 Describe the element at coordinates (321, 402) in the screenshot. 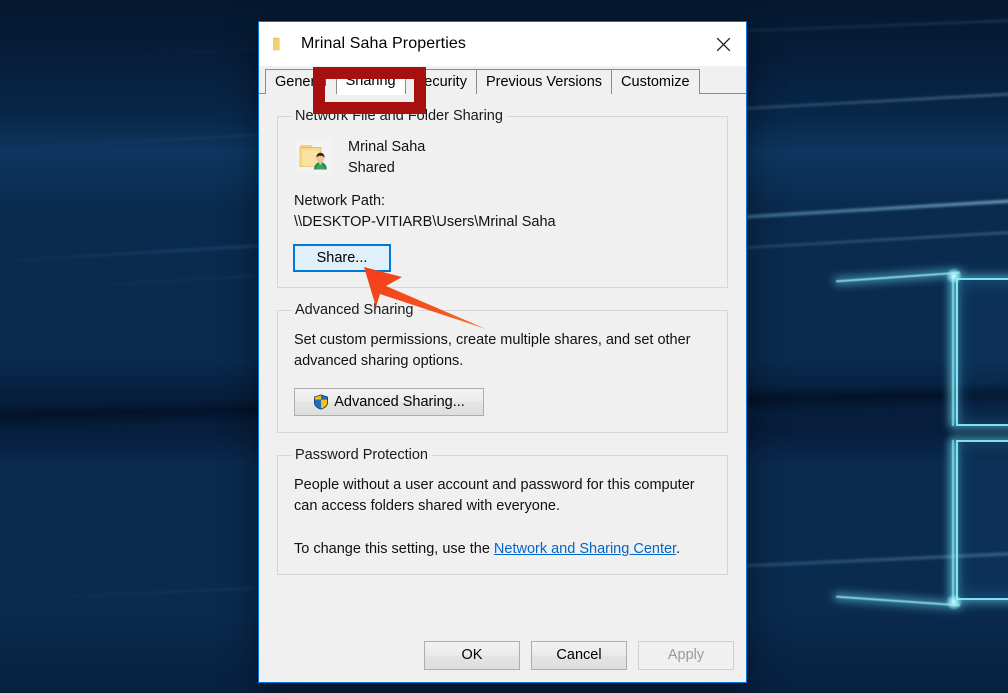

I see `uac-shield-icon` at that location.